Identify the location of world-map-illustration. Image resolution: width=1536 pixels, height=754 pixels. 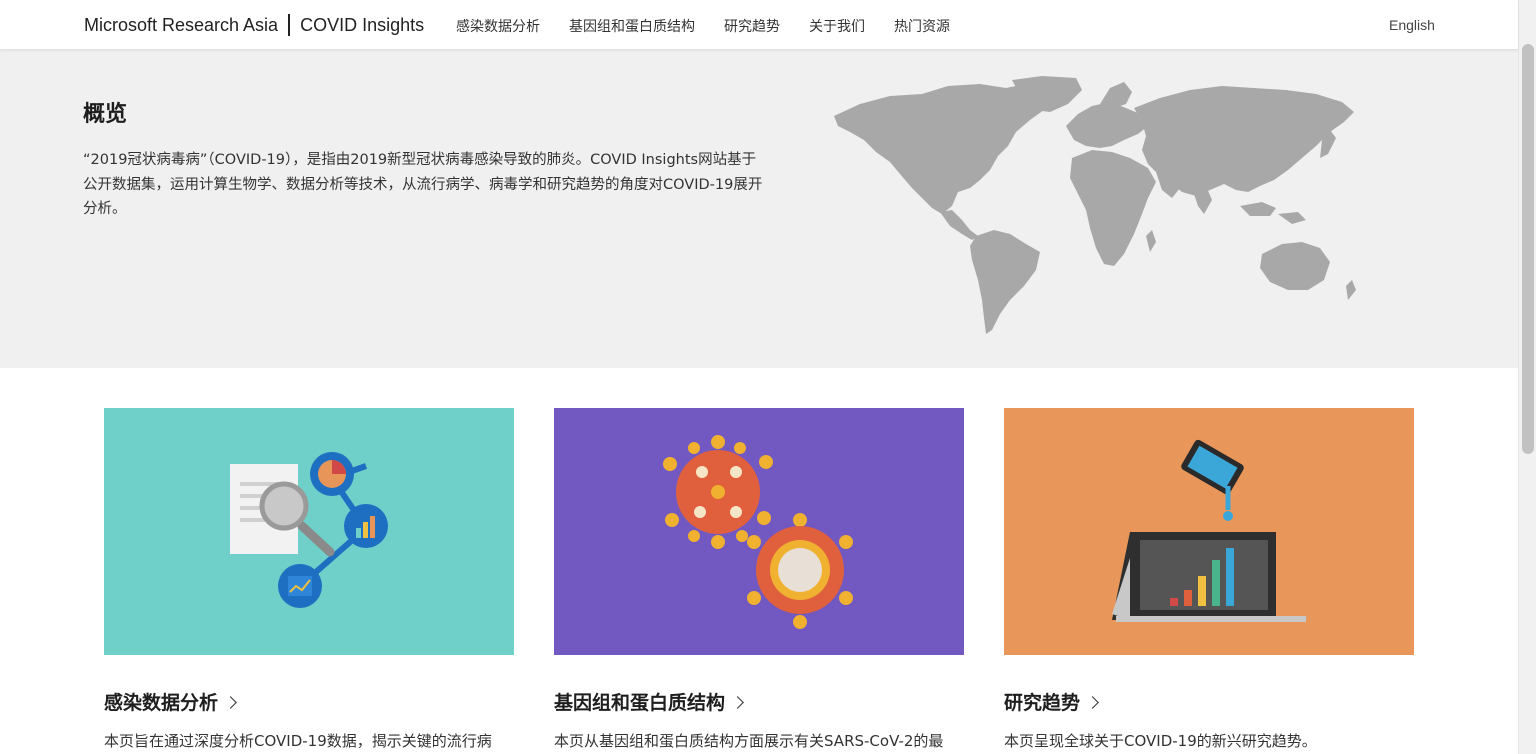
(1095, 205).